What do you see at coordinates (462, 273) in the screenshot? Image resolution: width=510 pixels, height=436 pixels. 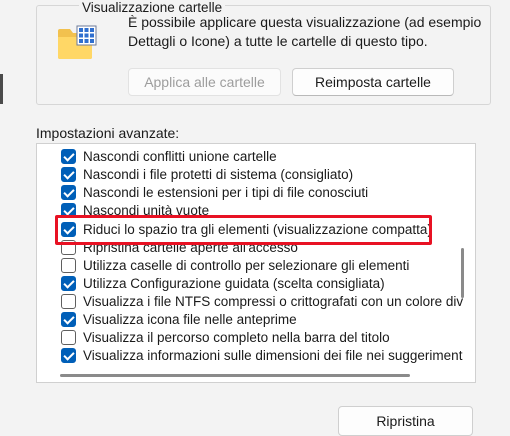 I see `vertical-scrollbar-thumb` at bounding box center [462, 273].